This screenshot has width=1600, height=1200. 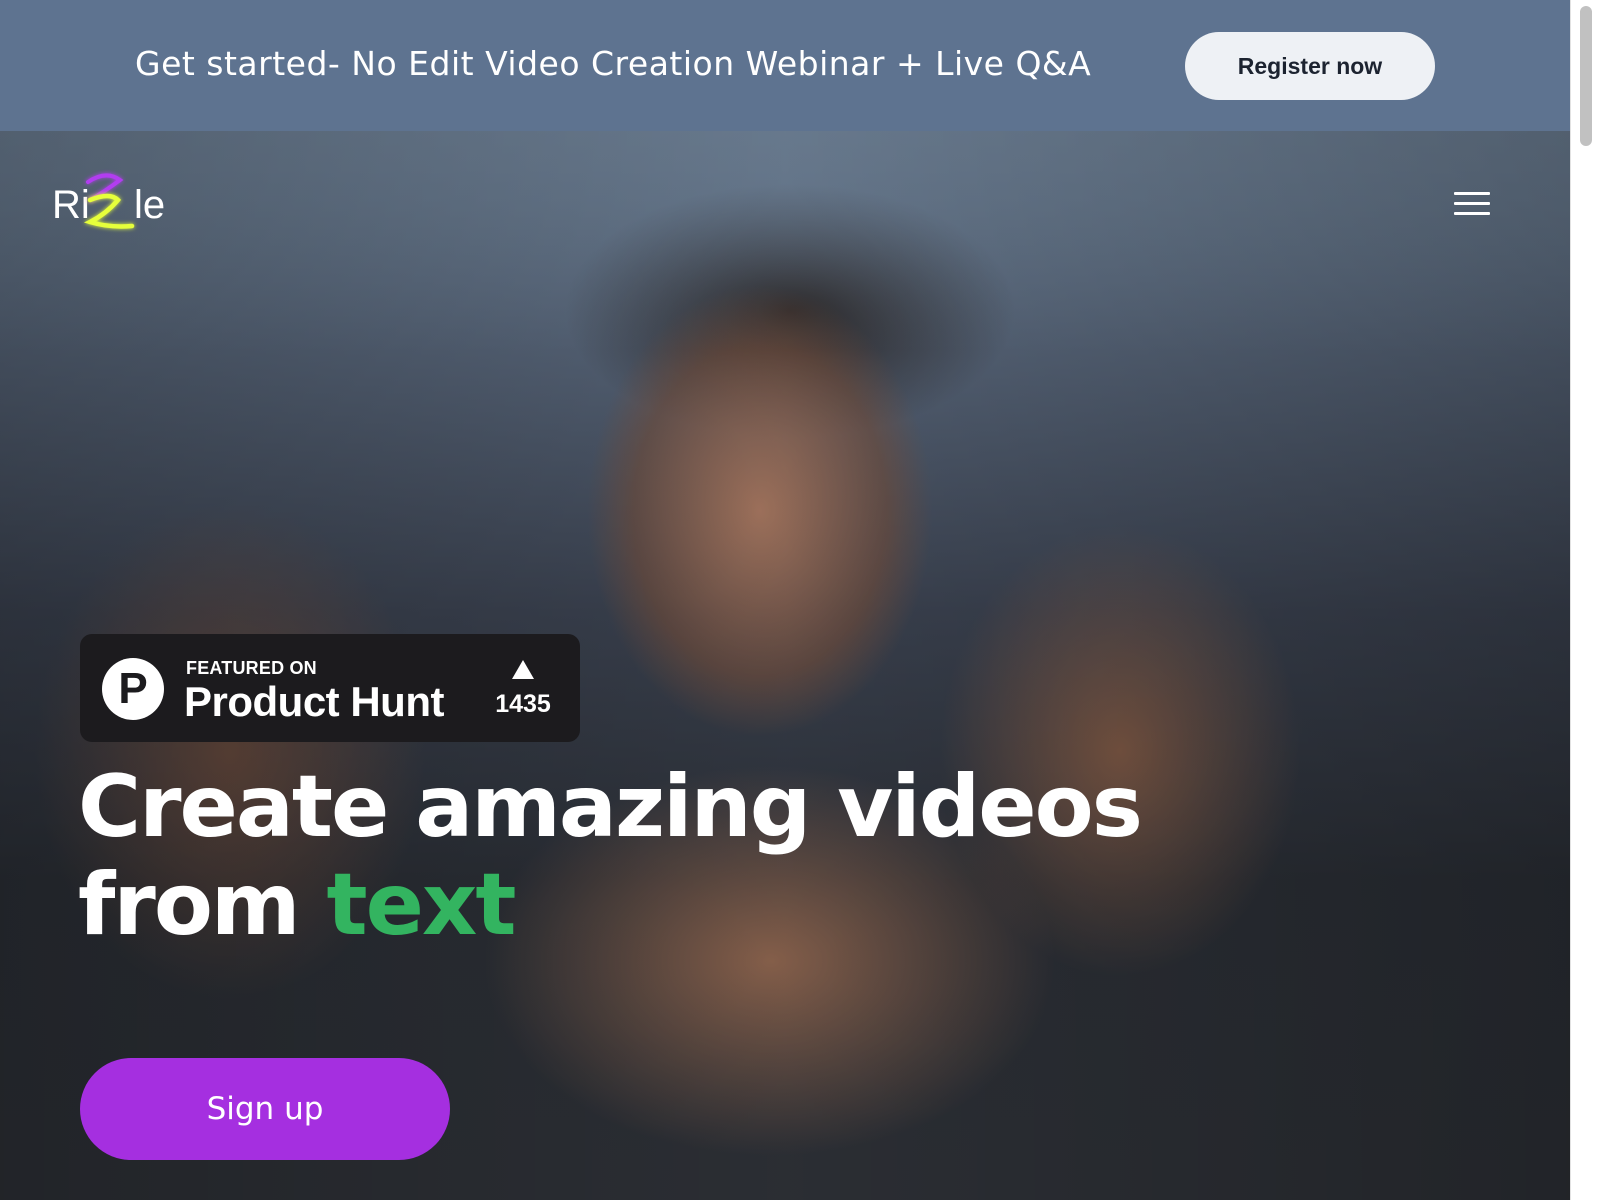 I want to click on hero-headline: Create amazing videos from text, so click(x=610, y=855).